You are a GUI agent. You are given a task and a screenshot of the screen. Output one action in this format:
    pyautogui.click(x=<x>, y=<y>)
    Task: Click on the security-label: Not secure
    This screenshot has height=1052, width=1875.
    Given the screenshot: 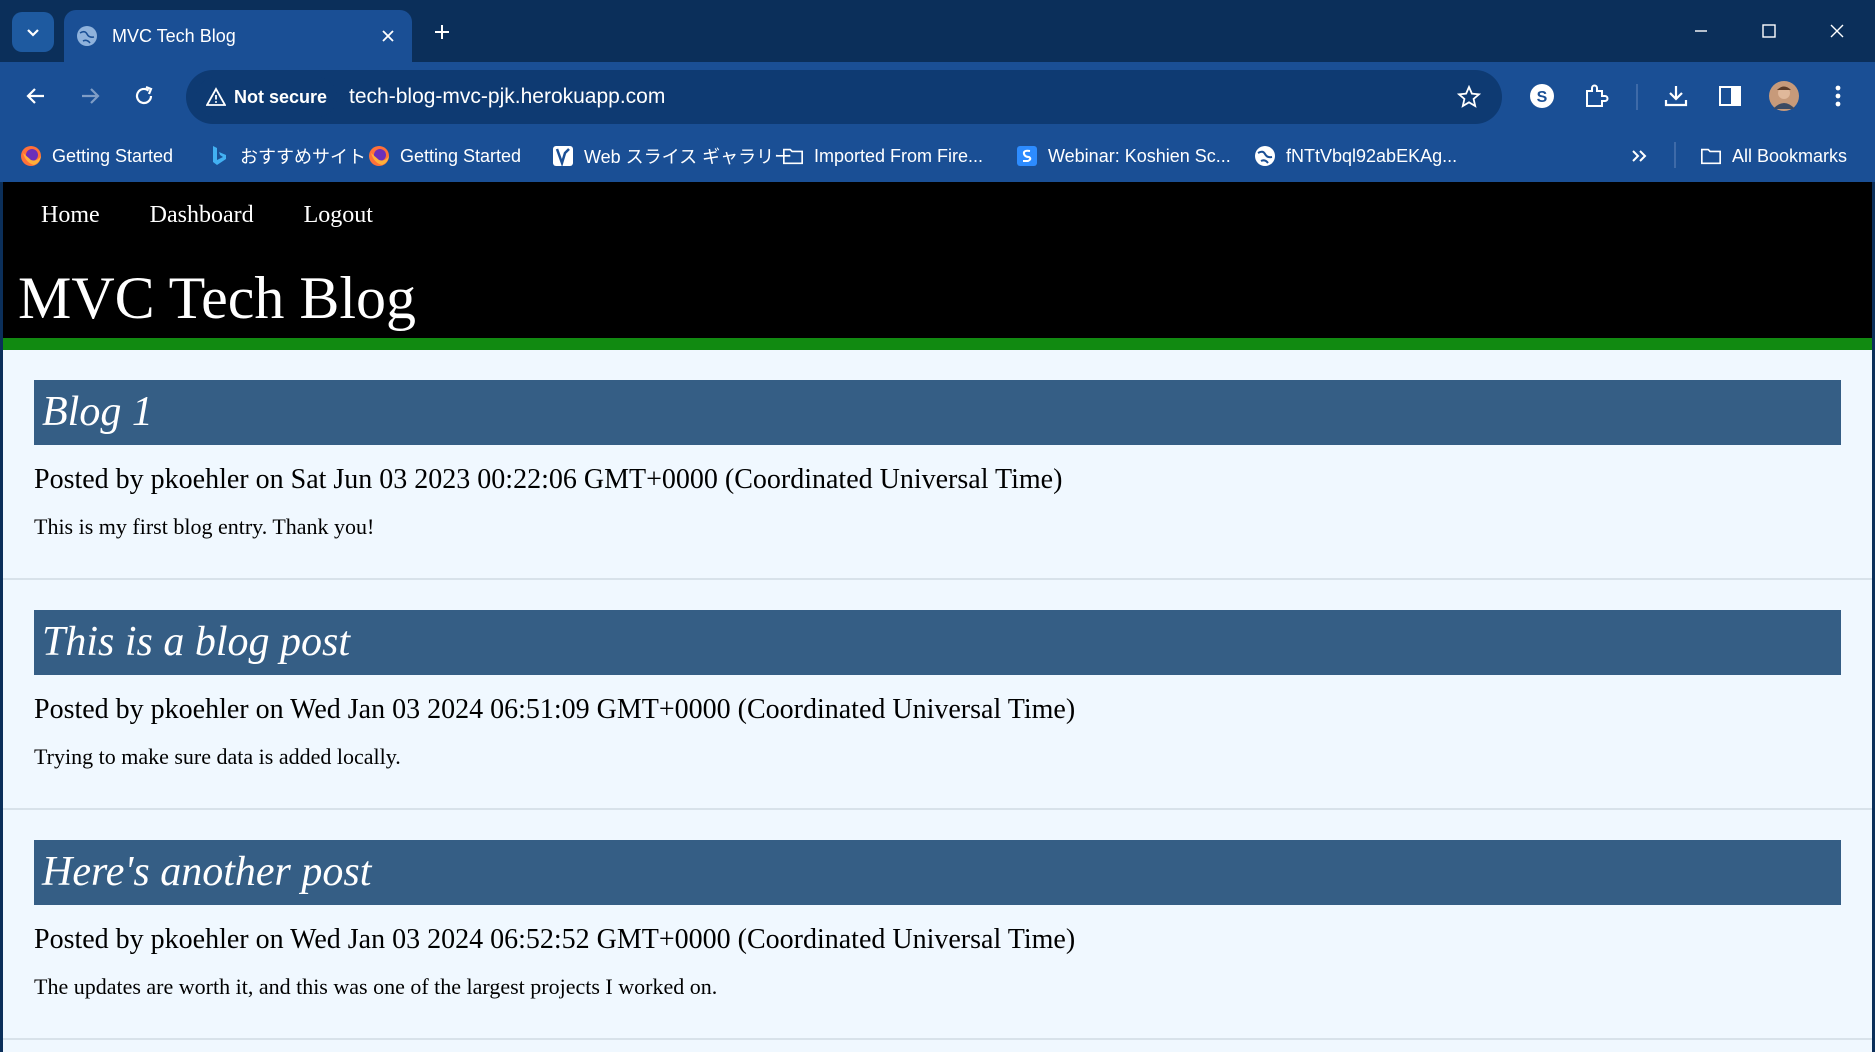 What is the action you would take?
    pyautogui.click(x=281, y=96)
    